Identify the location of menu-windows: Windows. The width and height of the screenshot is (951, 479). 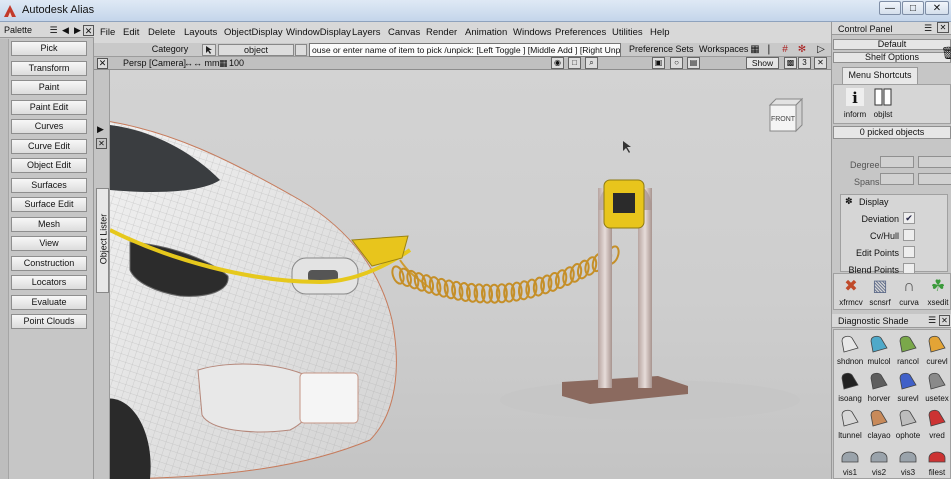
(532, 32).